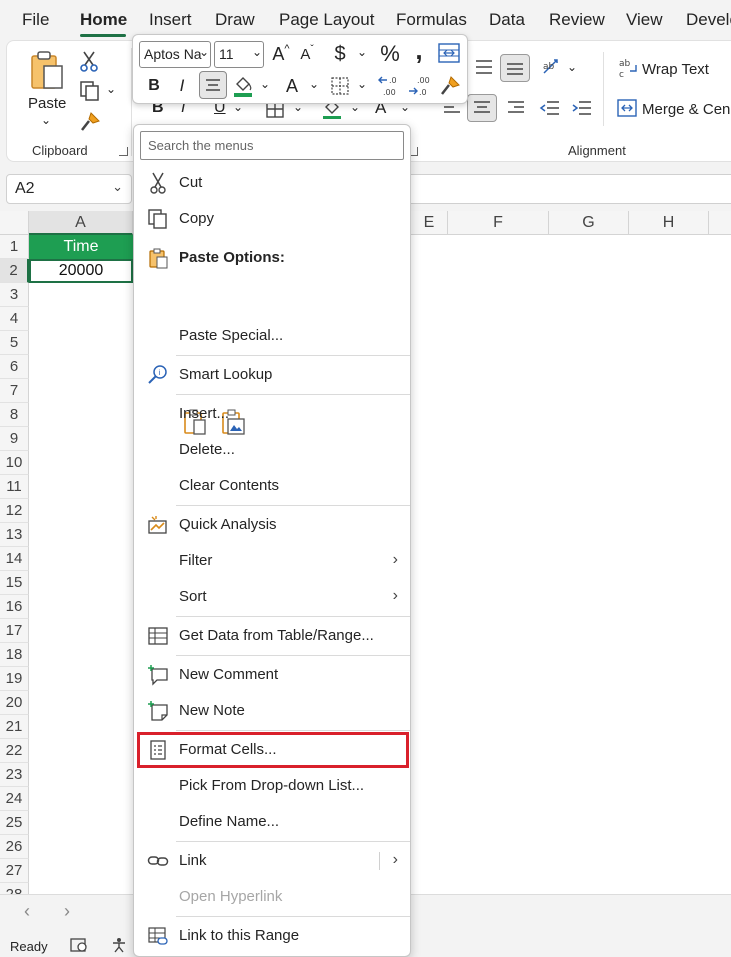 The height and width of the screenshot is (957, 731). I want to click on row-header: 19, so click(14, 679).